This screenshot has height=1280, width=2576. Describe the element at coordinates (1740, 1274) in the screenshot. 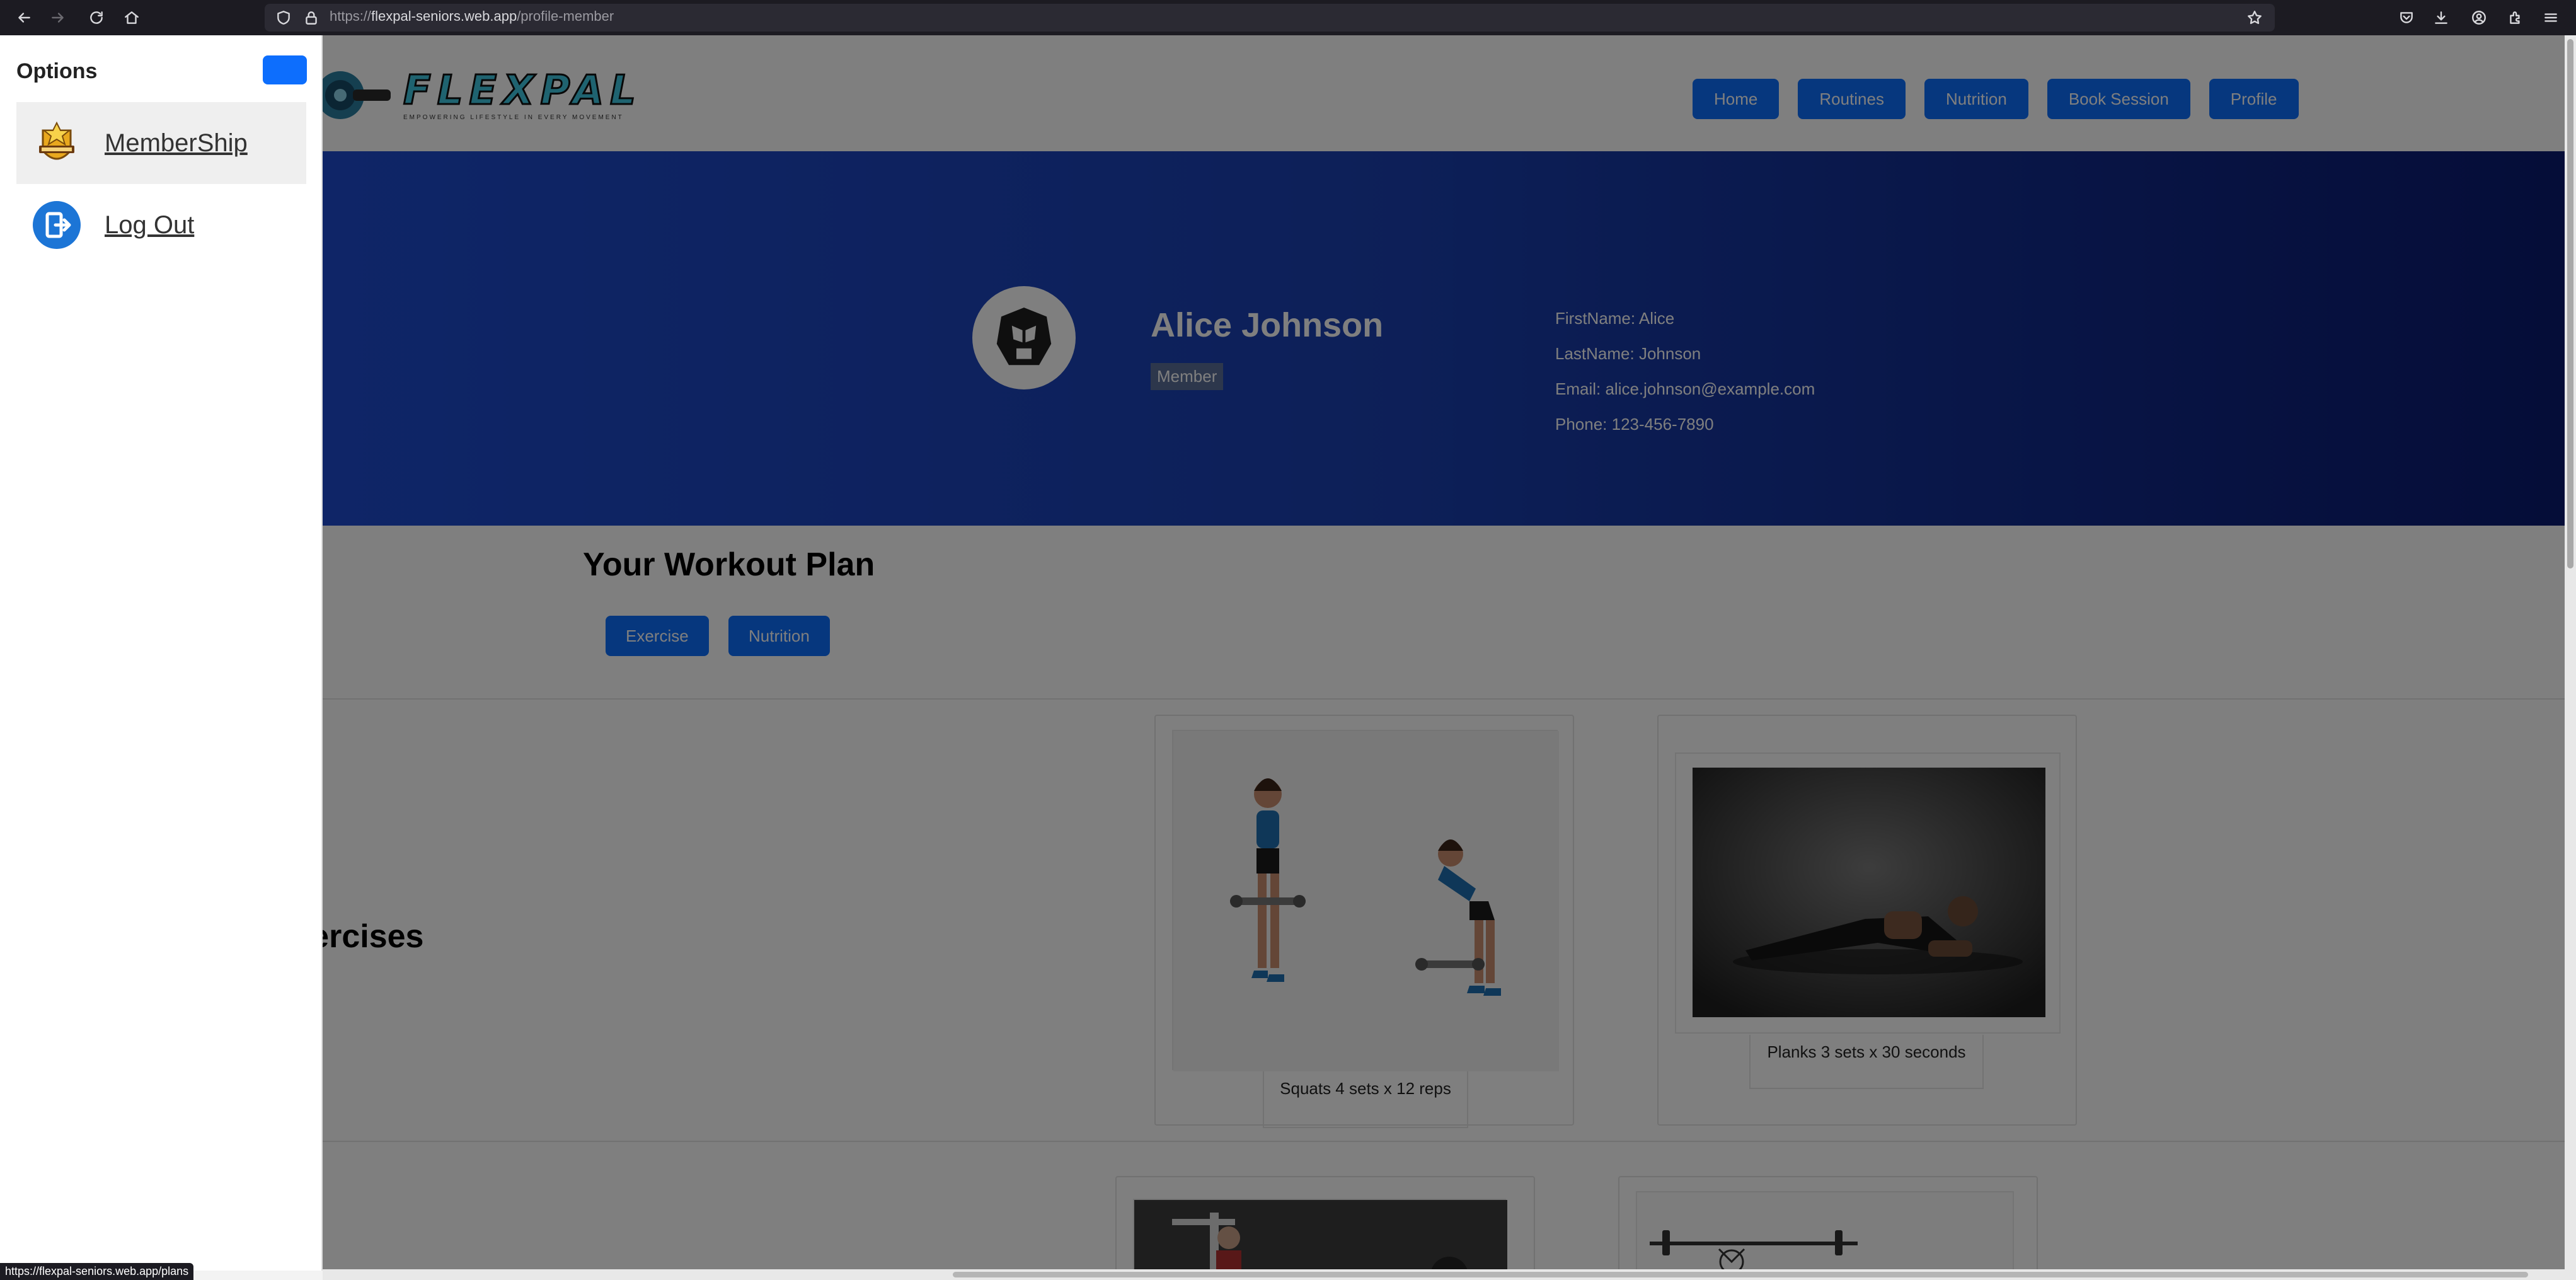

I see `horizontal-scroll-thumb` at that location.